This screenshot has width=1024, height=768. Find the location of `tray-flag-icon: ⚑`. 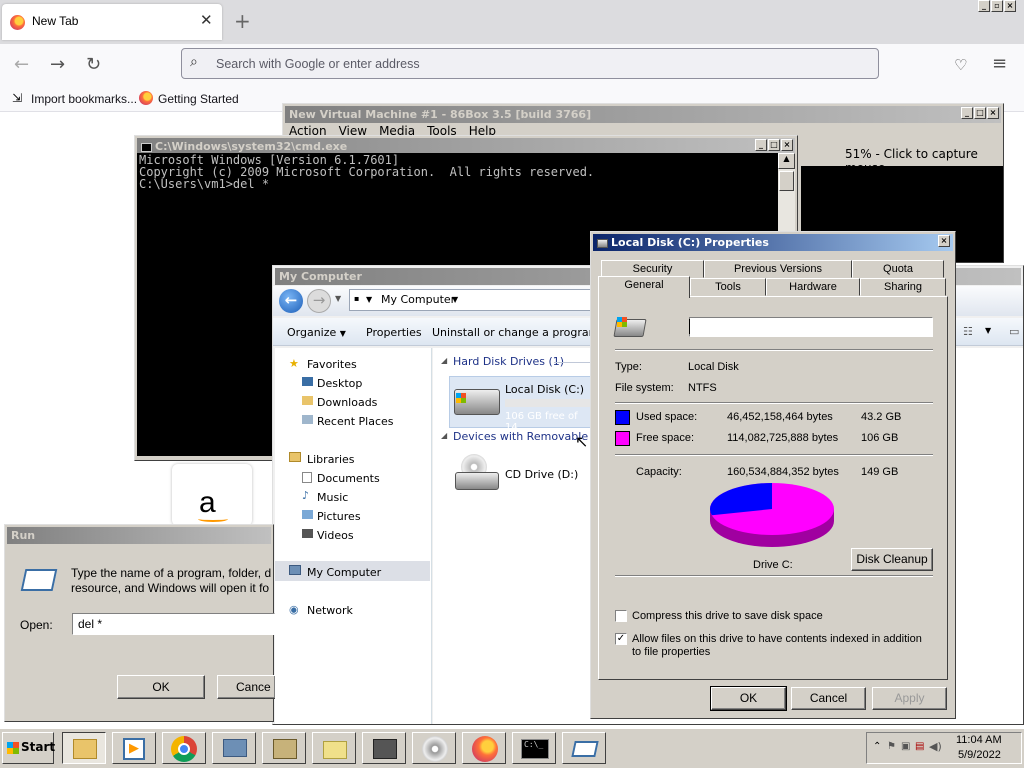

tray-flag-icon: ⚑ is located at coordinates (891, 746).